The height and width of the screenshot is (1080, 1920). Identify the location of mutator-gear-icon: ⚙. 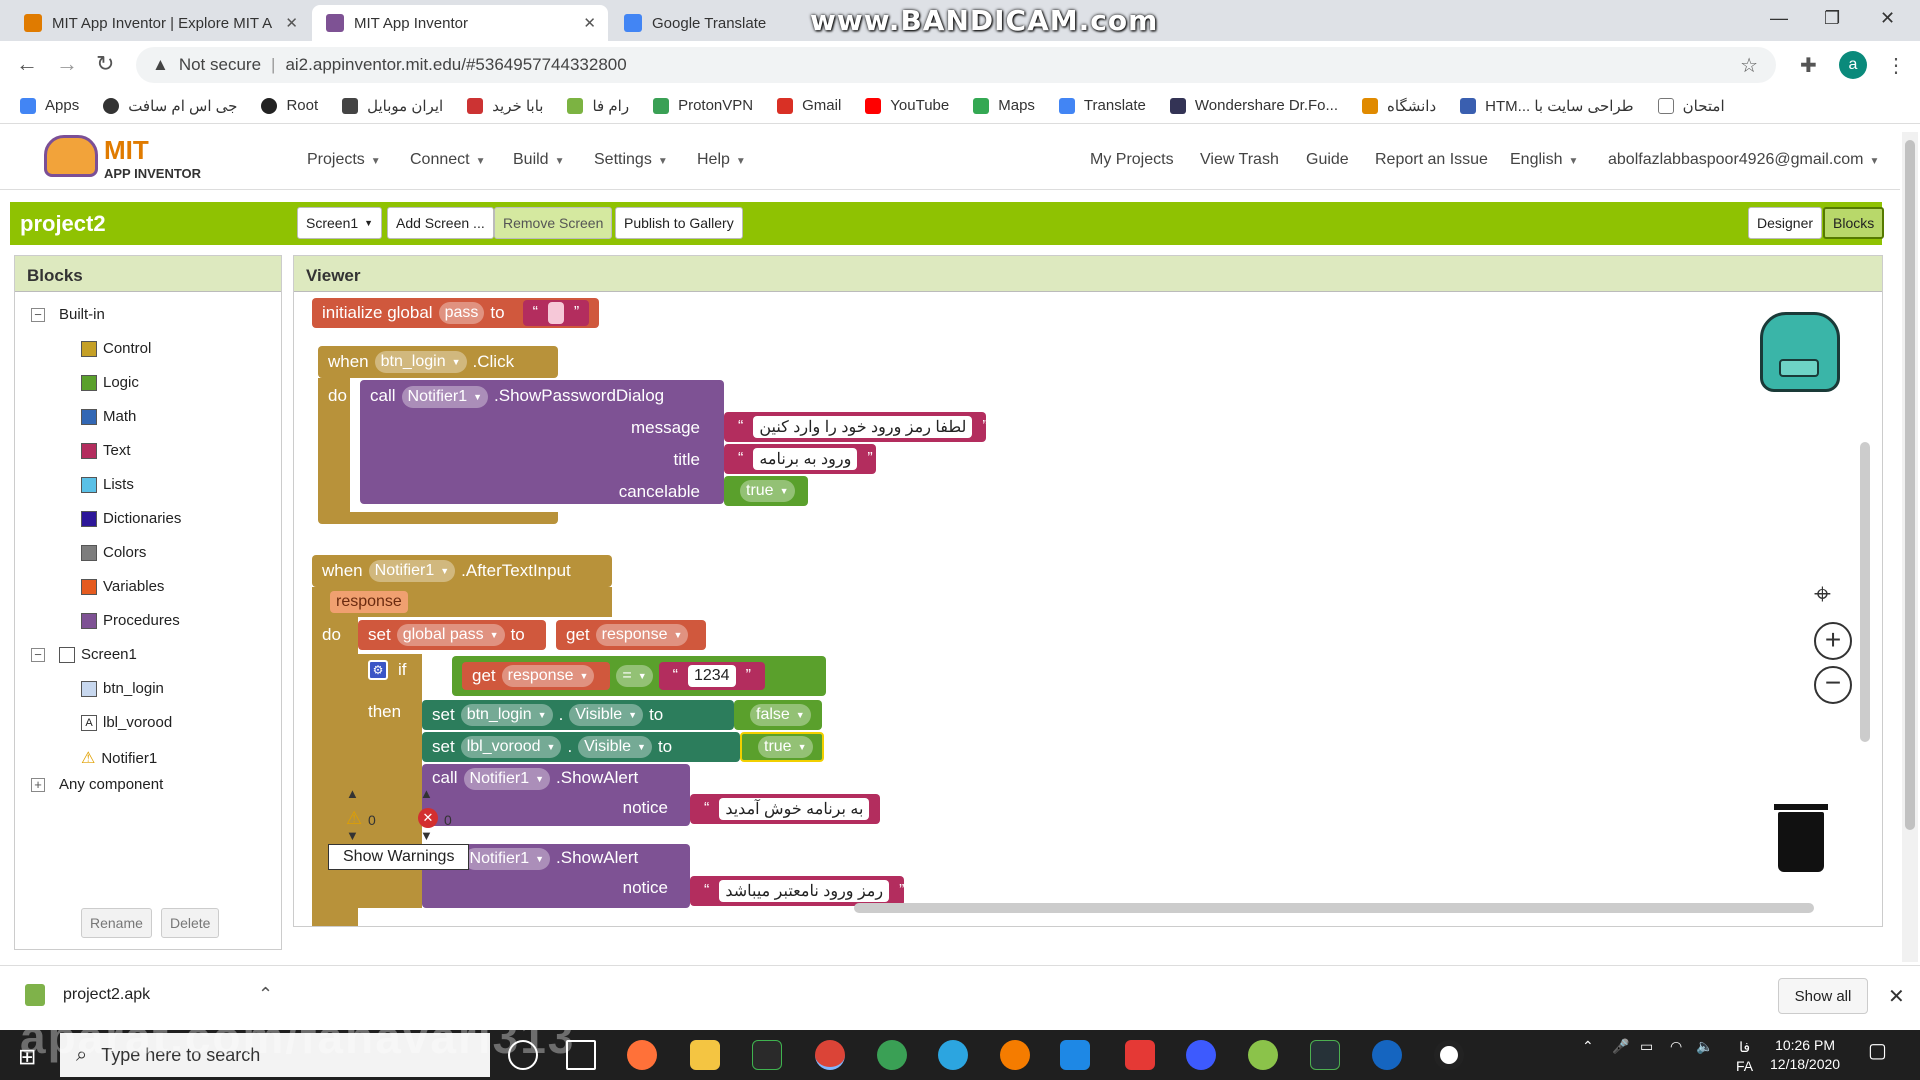
(378, 670).